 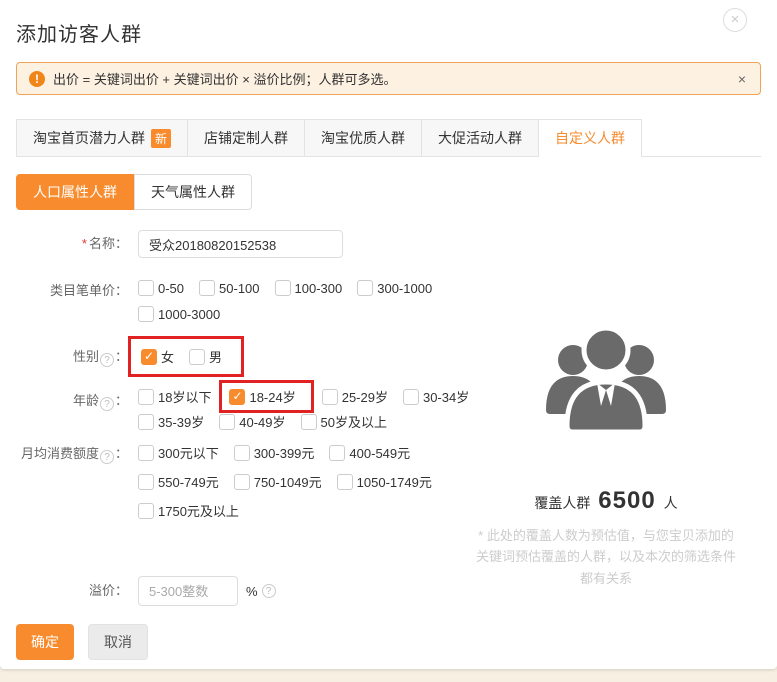 What do you see at coordinates (157, 356) in the screenshot?
I see `checkbox-female: 女` at bounding box center [157, 356].